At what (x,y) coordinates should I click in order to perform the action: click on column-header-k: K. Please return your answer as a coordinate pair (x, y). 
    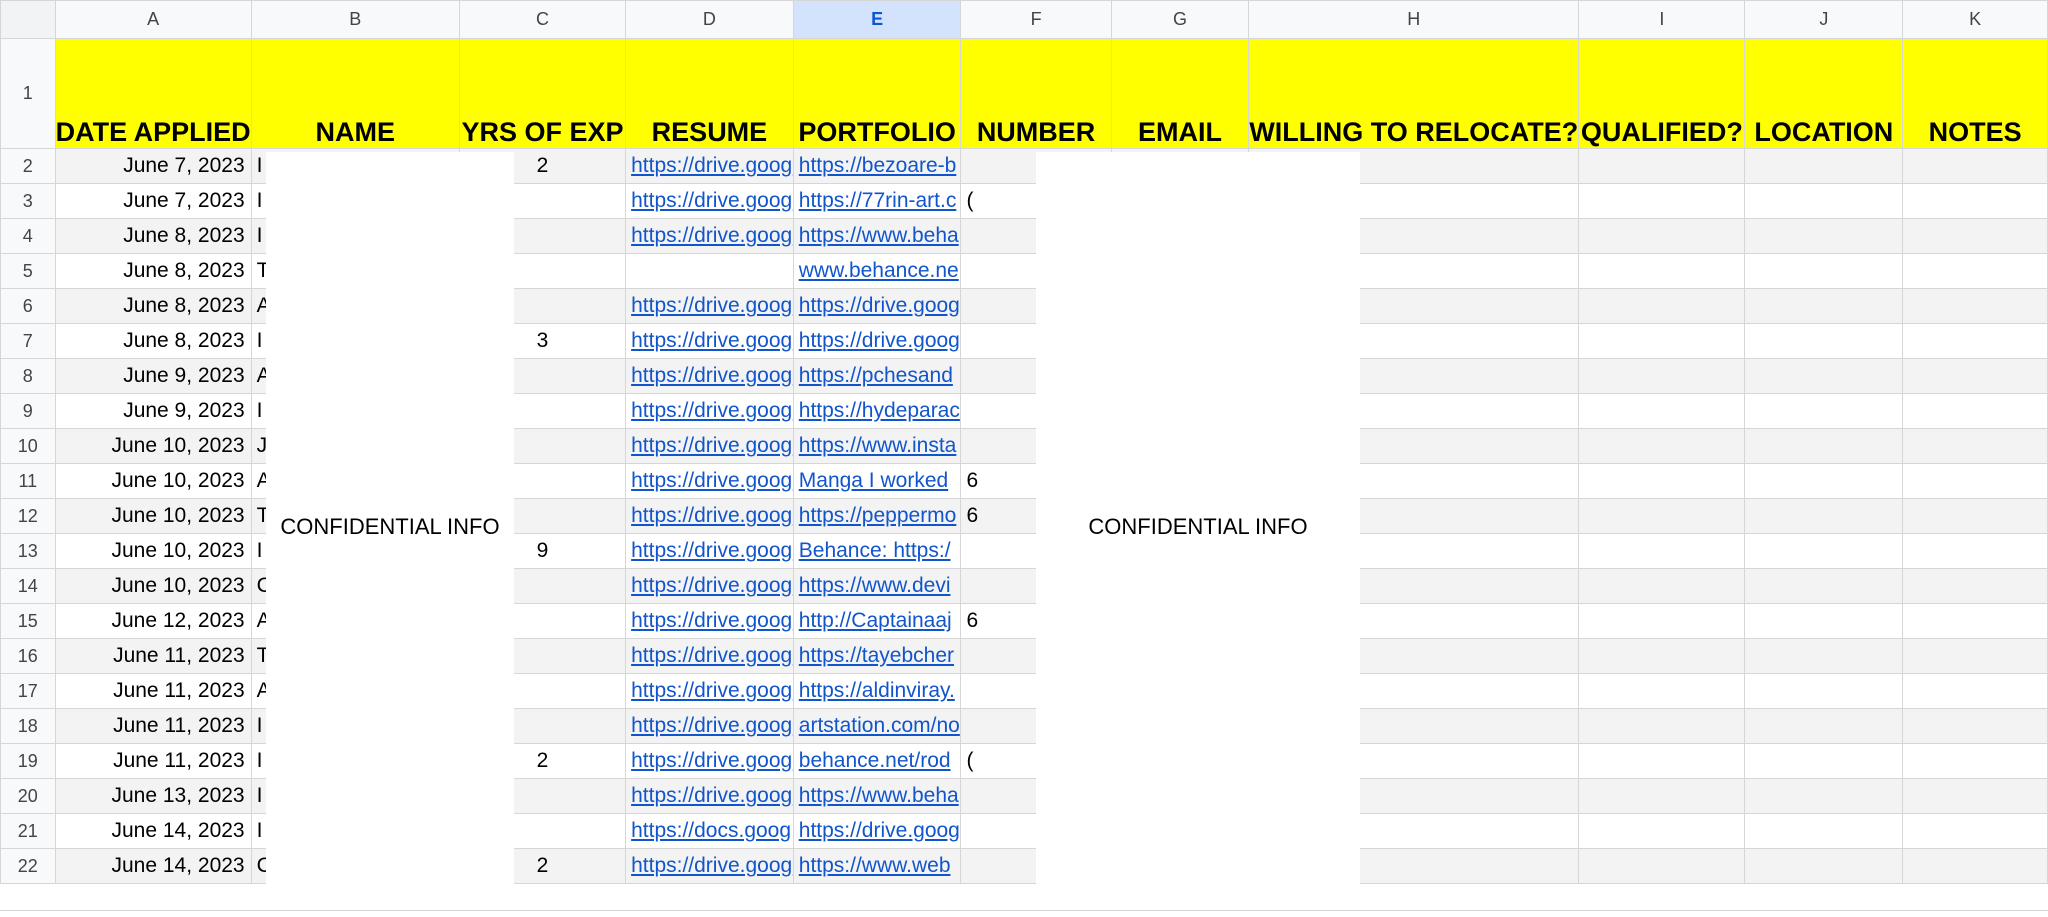
    Looking at the image, I should click on (1975, 19).